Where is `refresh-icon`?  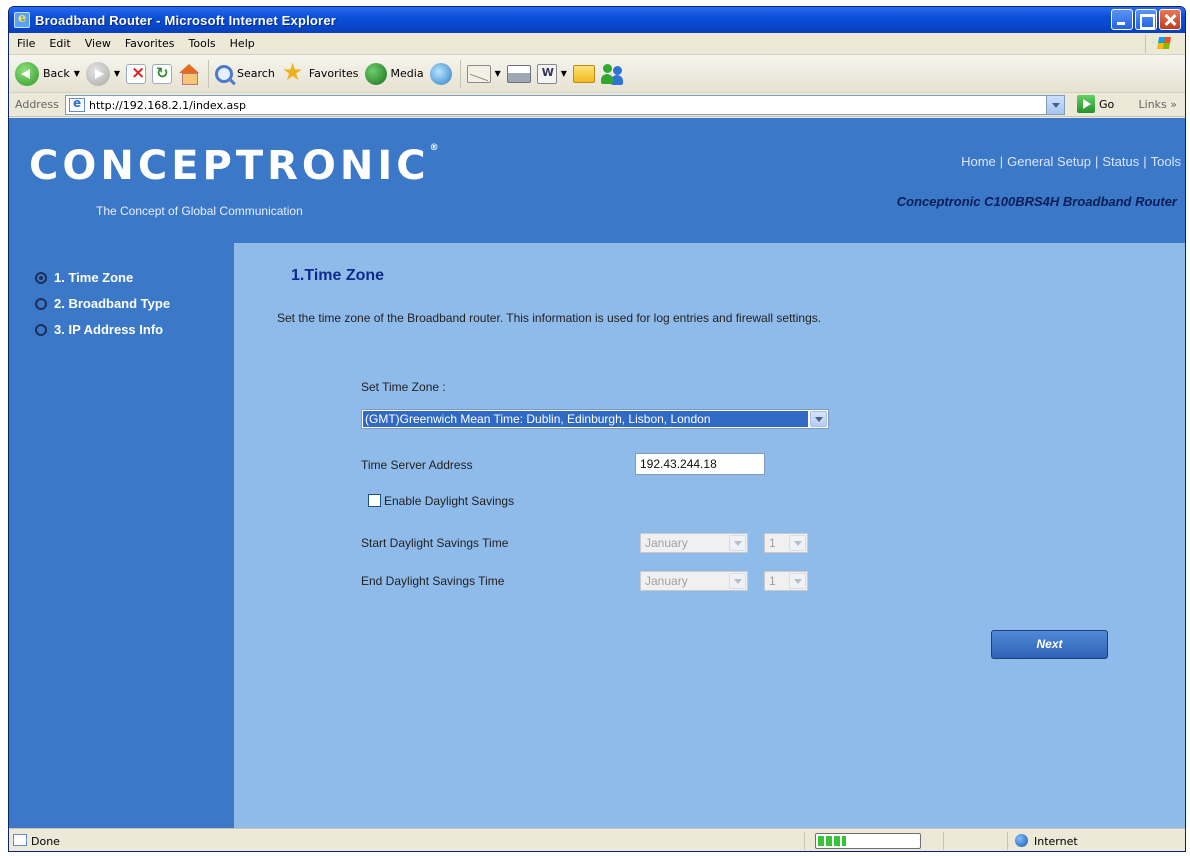
refresh-icon is located at coordinates (162, 73).